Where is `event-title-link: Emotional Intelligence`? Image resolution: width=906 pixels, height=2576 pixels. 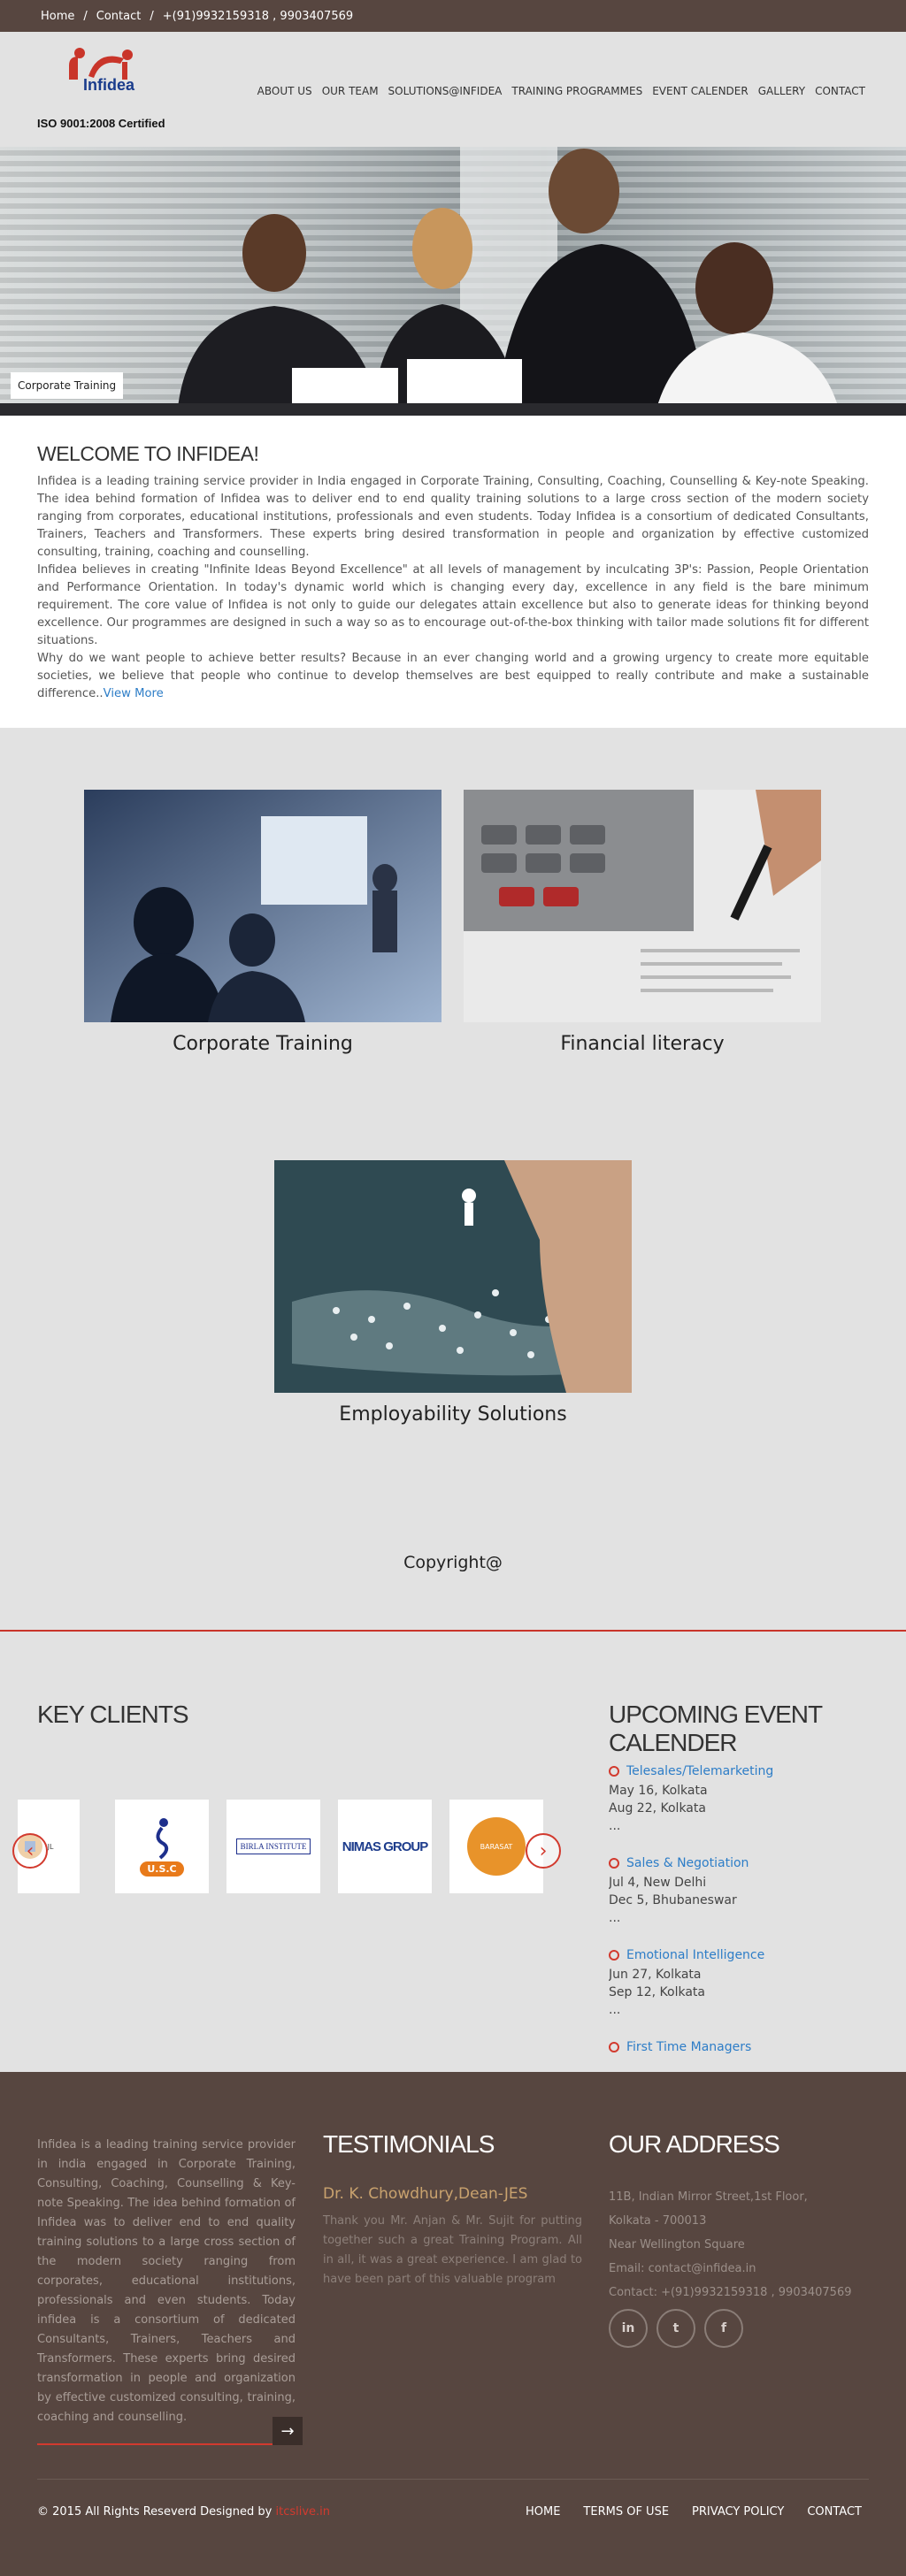 event-title-link: Emotional Intelligence is located at coordinates (695, 1955).